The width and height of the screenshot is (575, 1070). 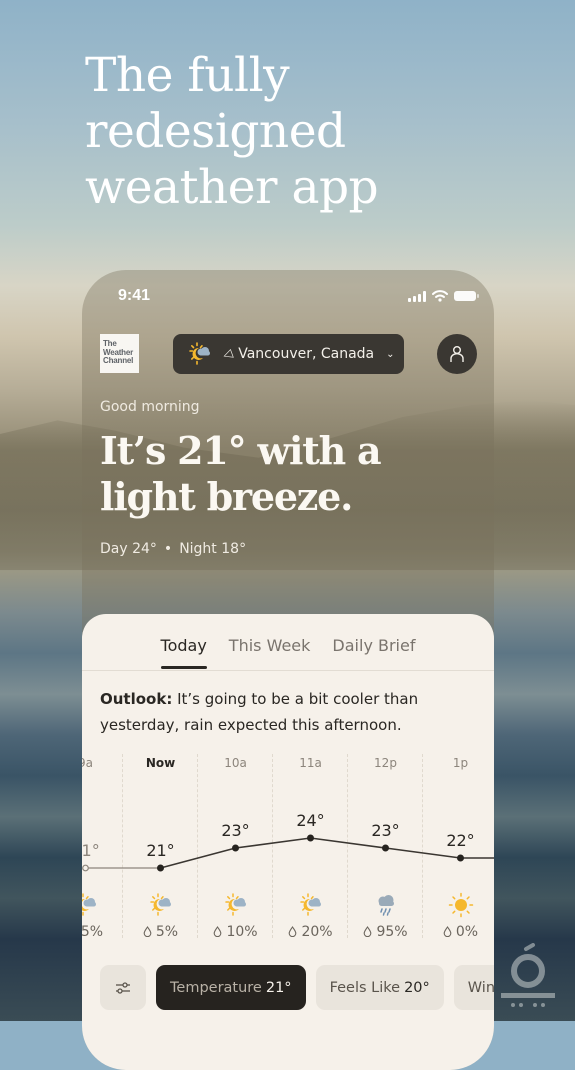 I want to click on signal-icon, so click(x=417, y=296).